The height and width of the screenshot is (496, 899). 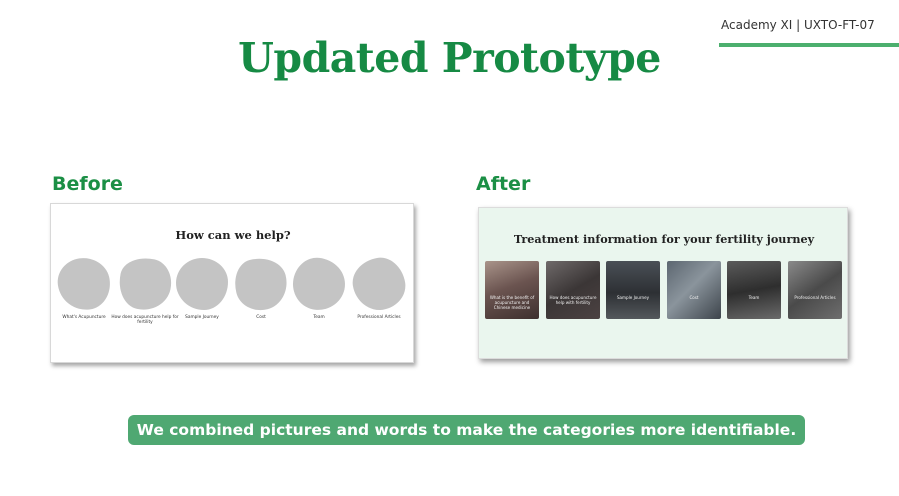 What do you see at coordinates (815, 297) in the screenshot?
I see `photo-card-label: Professional Articles` at bounding box center [815, 297].